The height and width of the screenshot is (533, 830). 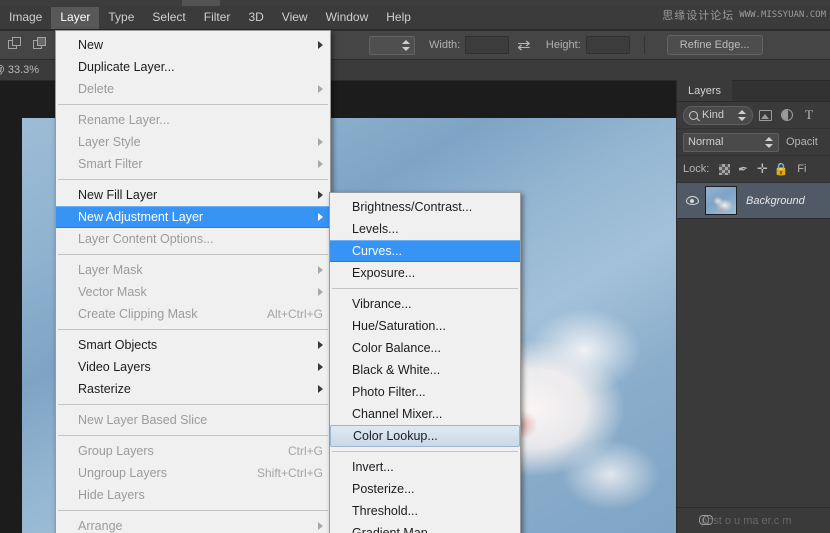 I want to click on blend-stepper-icon, so click(x=769, y=142).